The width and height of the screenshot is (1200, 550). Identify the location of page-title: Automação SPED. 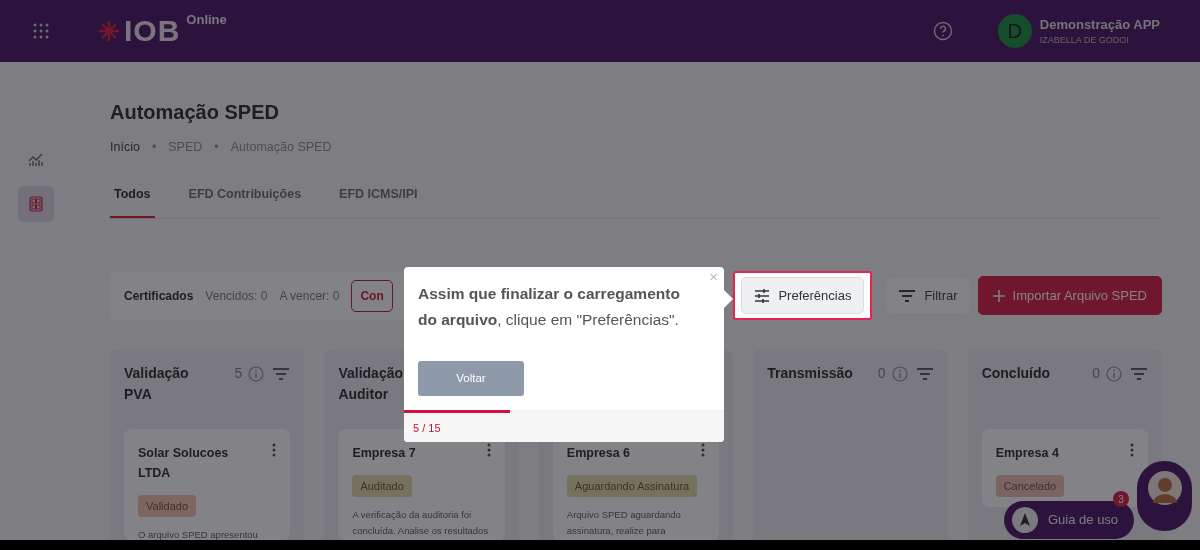
(195, 112).